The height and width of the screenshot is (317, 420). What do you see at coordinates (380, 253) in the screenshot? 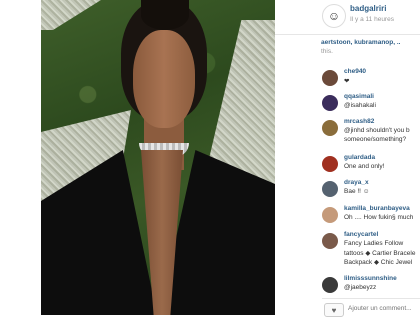
I see `comment-text: tattoos ◆ Cartier Bracele` at bounding box center [380, 253].